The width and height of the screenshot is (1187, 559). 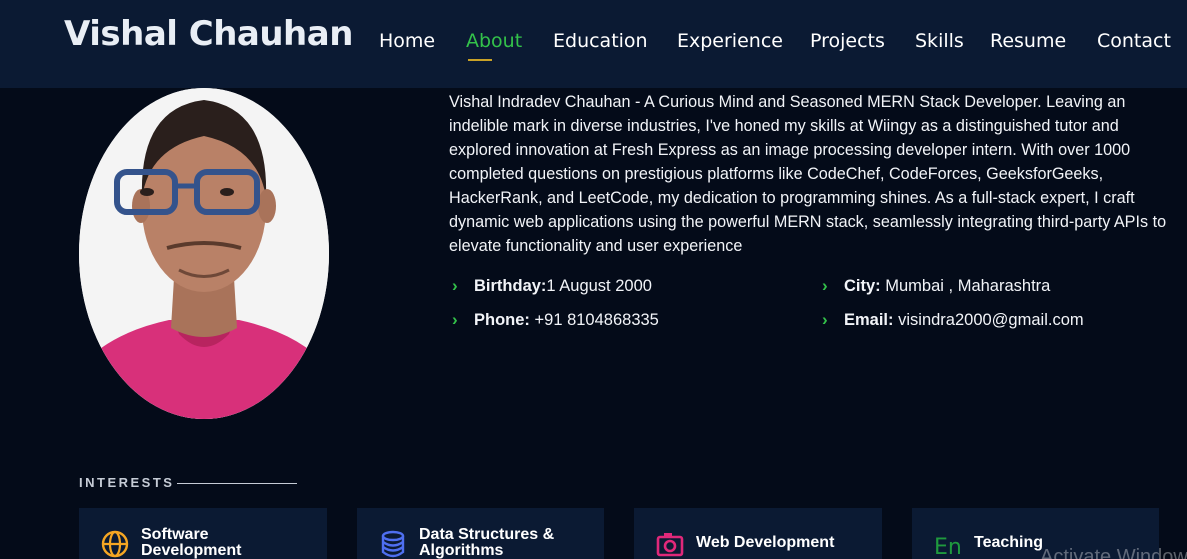 What do you see at coordinates (407, 41) in the screenshot?
I see `nav-home: Home` at bounding box center [407, 41].